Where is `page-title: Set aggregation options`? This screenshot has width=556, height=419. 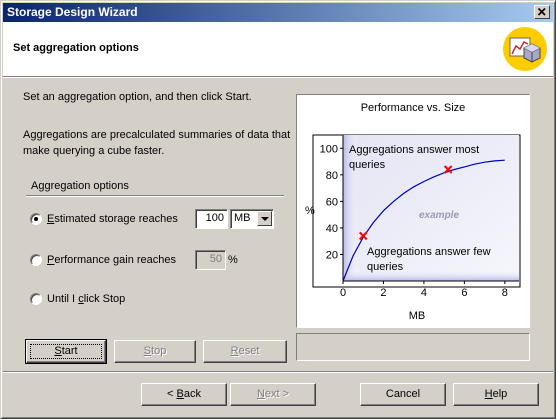 page-title: Set aggregation options is located at coordinates (76, 48).